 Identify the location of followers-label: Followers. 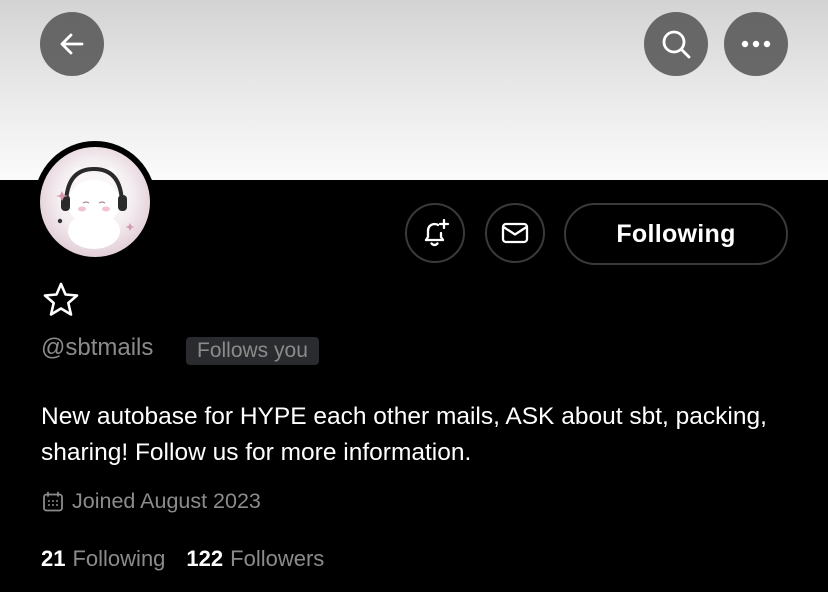
(277, 558).